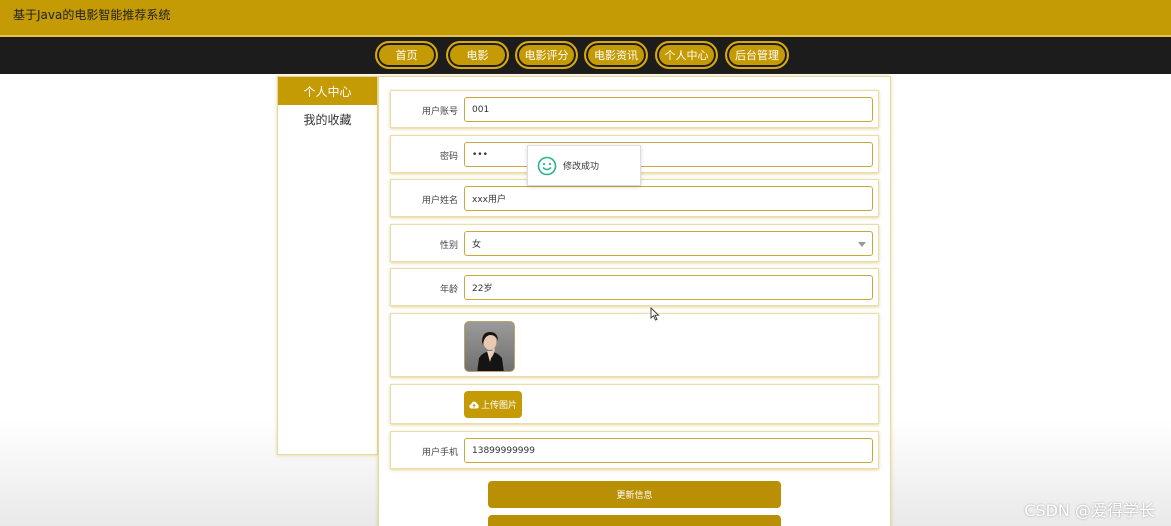 This screenshot has height=526, width=1171. I want to click on avatar-image, so click(489, 346).